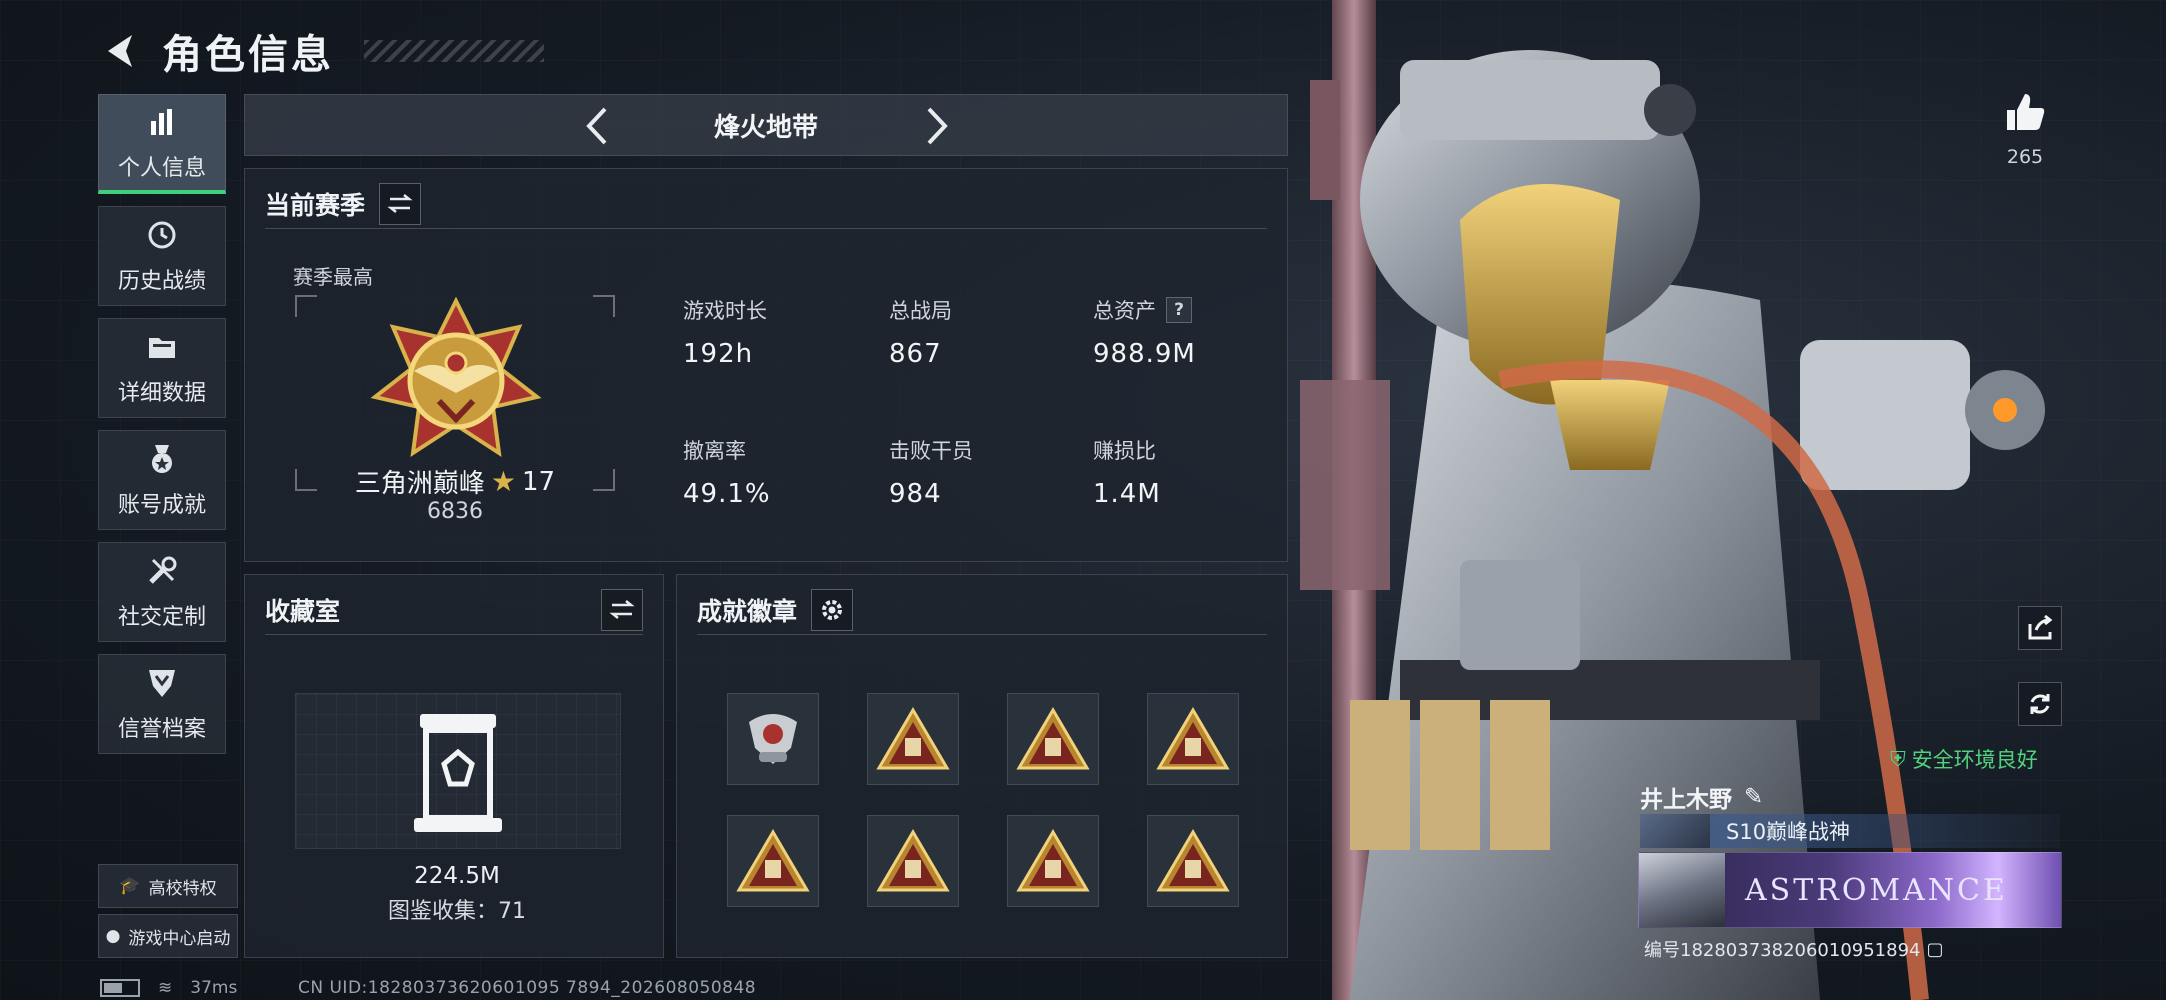 The width and height of the screenshot is (2166, 1000). What do you see at coordinates (1935, 949) in the screenshot?
I see `copy-icon: ▢` at bounding box center [1935, 949].